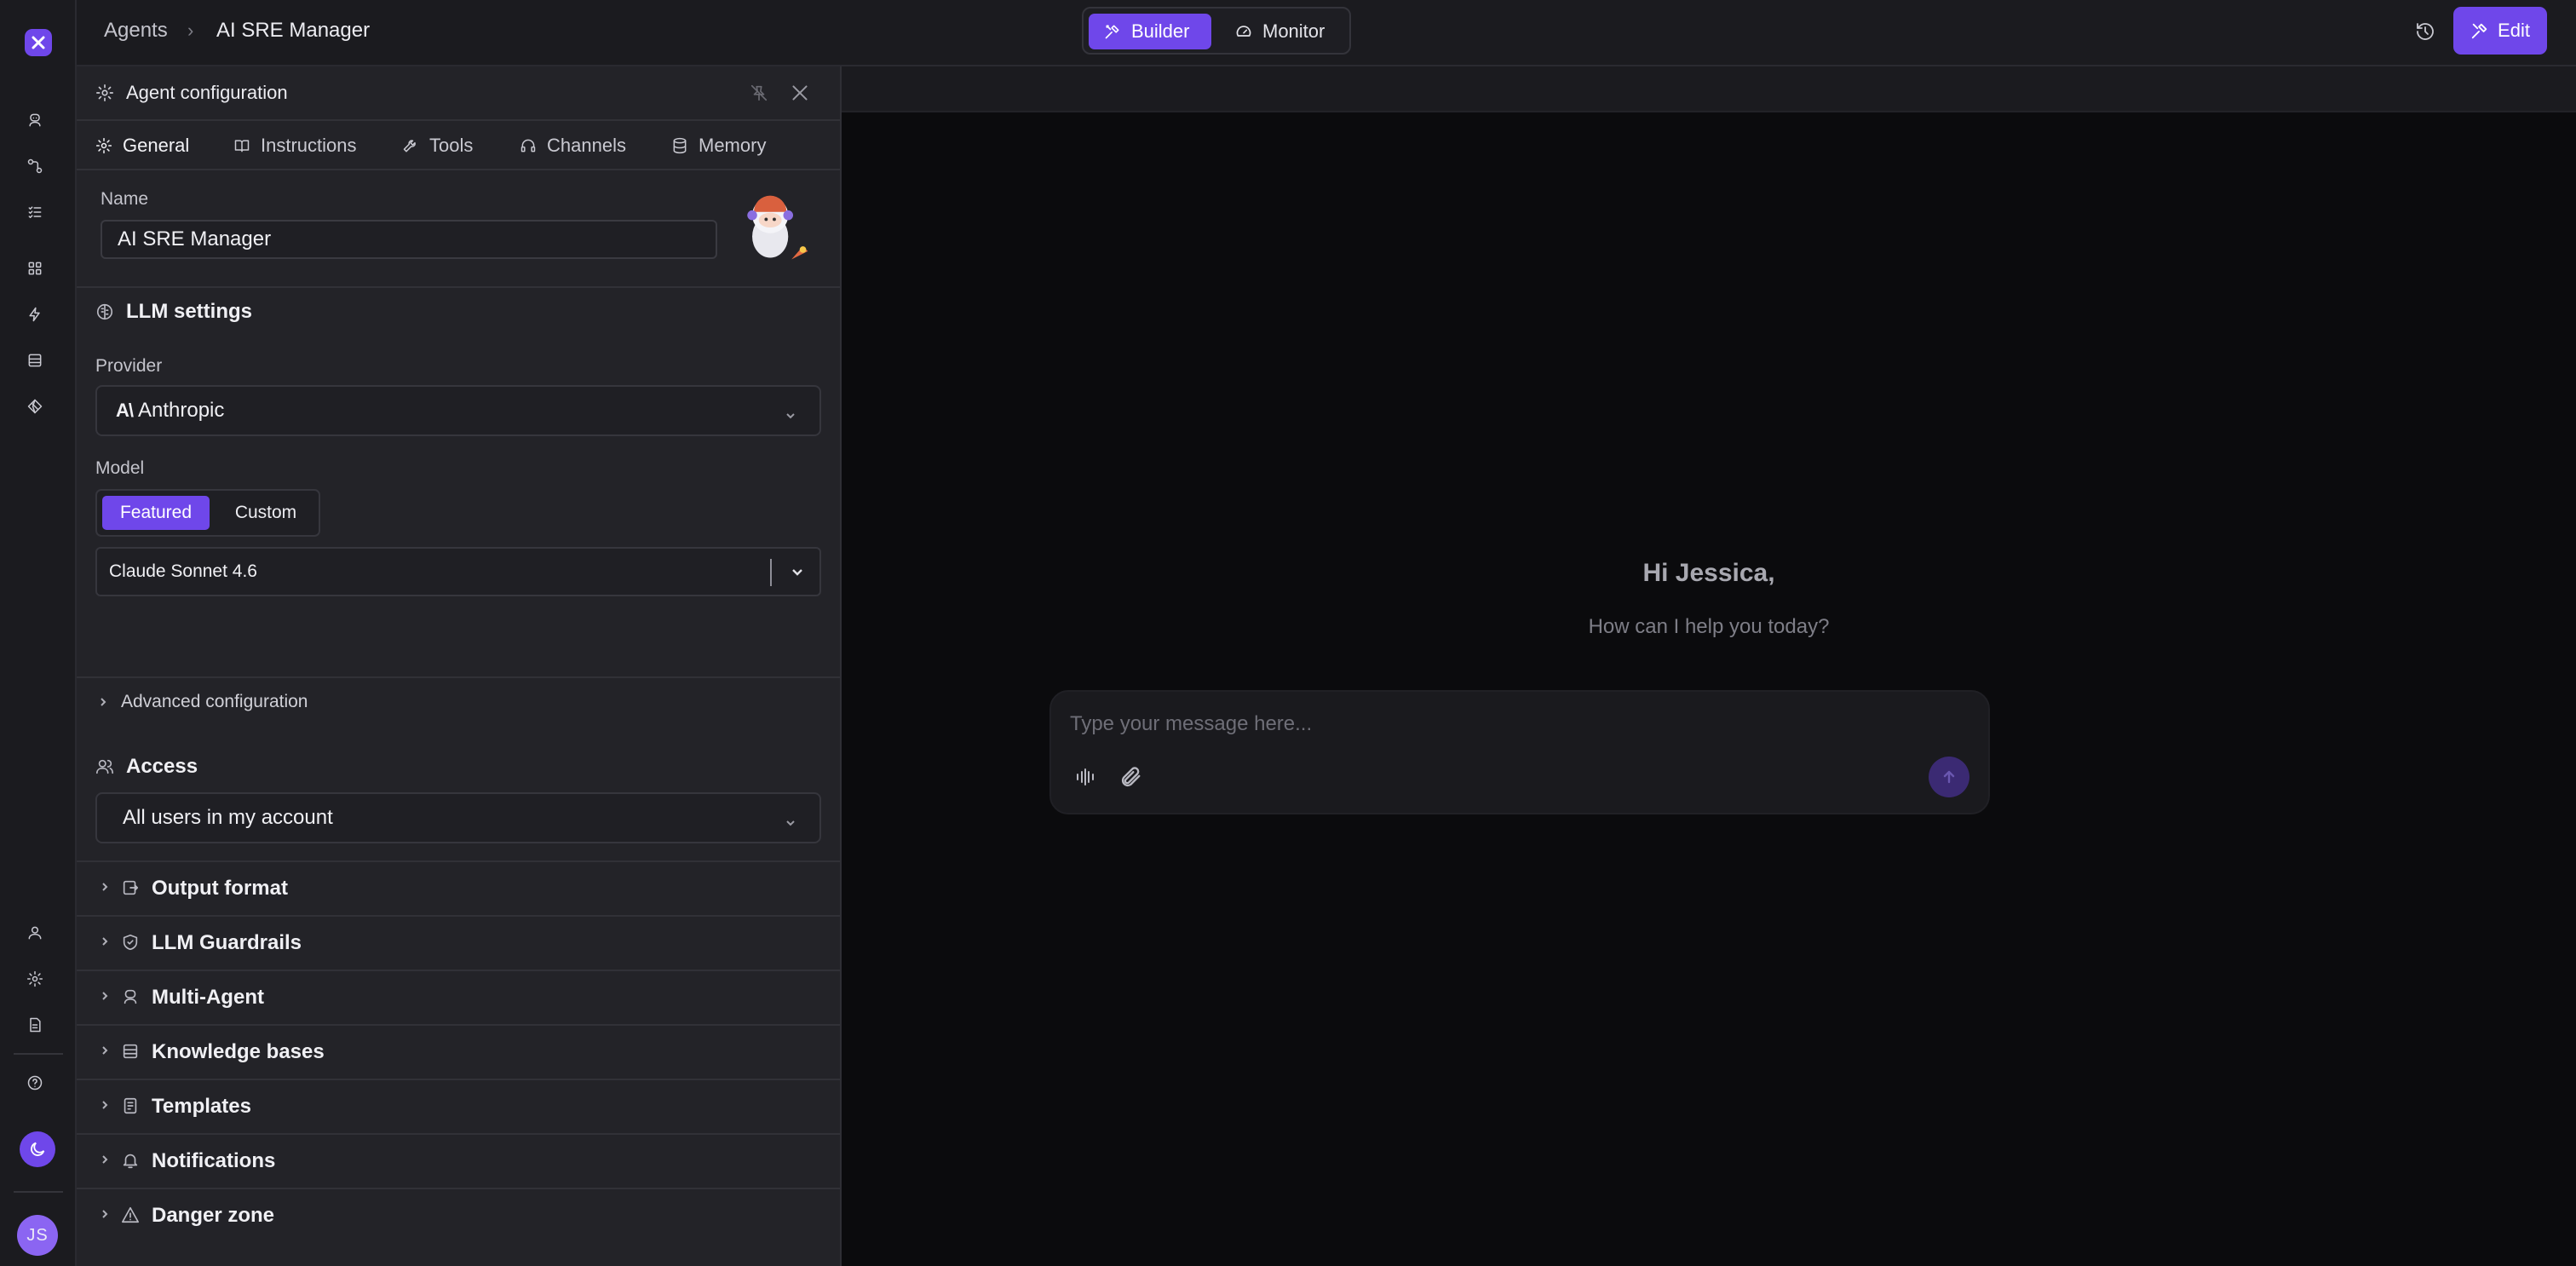  What do you see at coordinates (1150, 31) in the screenshot?
I see `builder-button: Builder` at bounding box center [1150, 31].